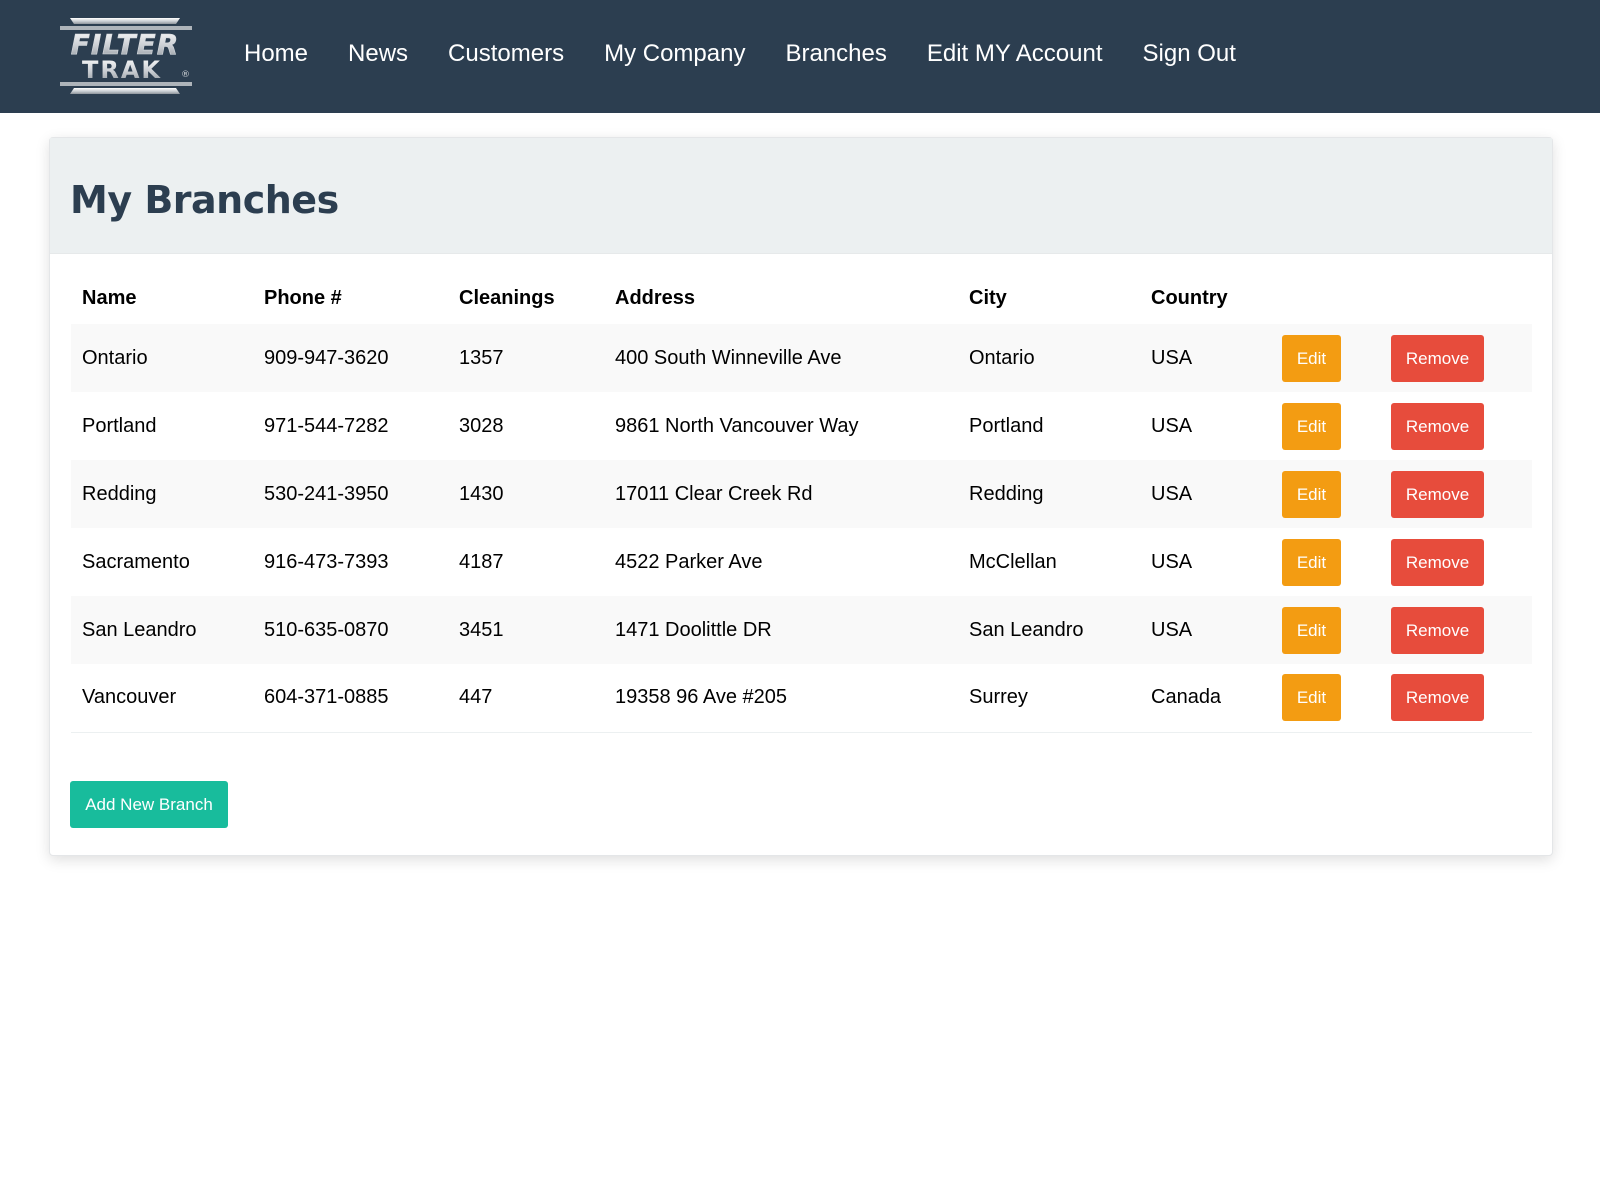 The height and width of the screenshot is (1200, 1600). Describe the element at coordinates (326, 561) in the screenshot. I see `cell-phone: 916-473-7393` at that location.